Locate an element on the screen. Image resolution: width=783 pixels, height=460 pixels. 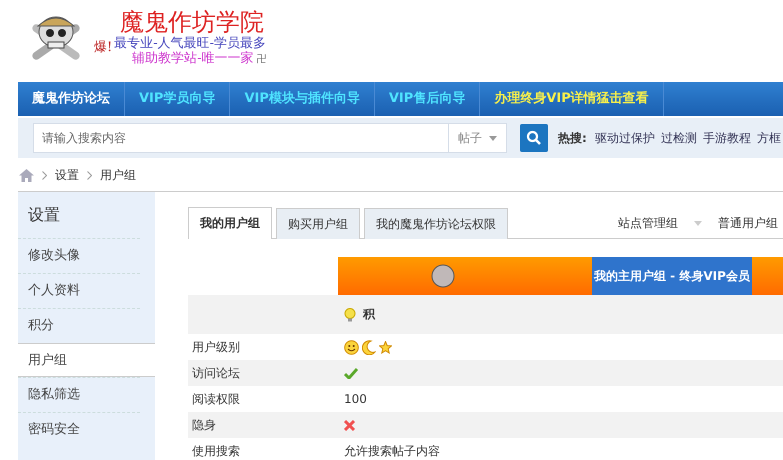
star-icon is located at coordinates (385, 347).